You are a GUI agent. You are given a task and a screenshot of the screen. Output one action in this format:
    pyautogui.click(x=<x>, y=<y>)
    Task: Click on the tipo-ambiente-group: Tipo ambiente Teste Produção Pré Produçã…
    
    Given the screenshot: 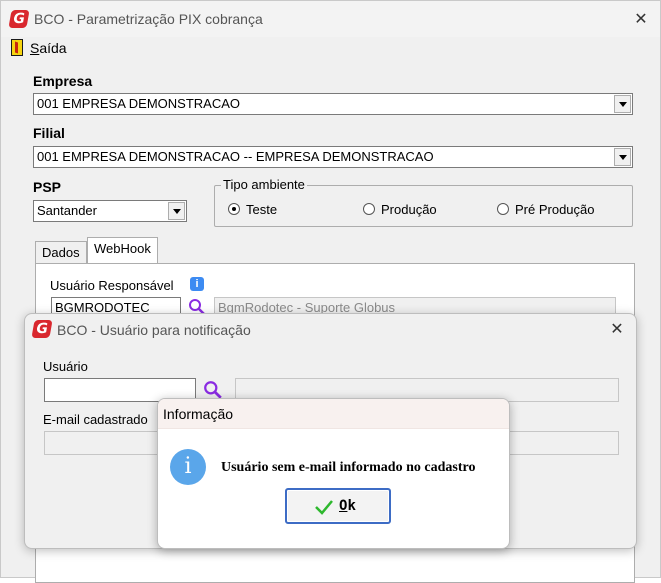 What is the action you would take?
    pyautogui.click(x=423, y=202)
    